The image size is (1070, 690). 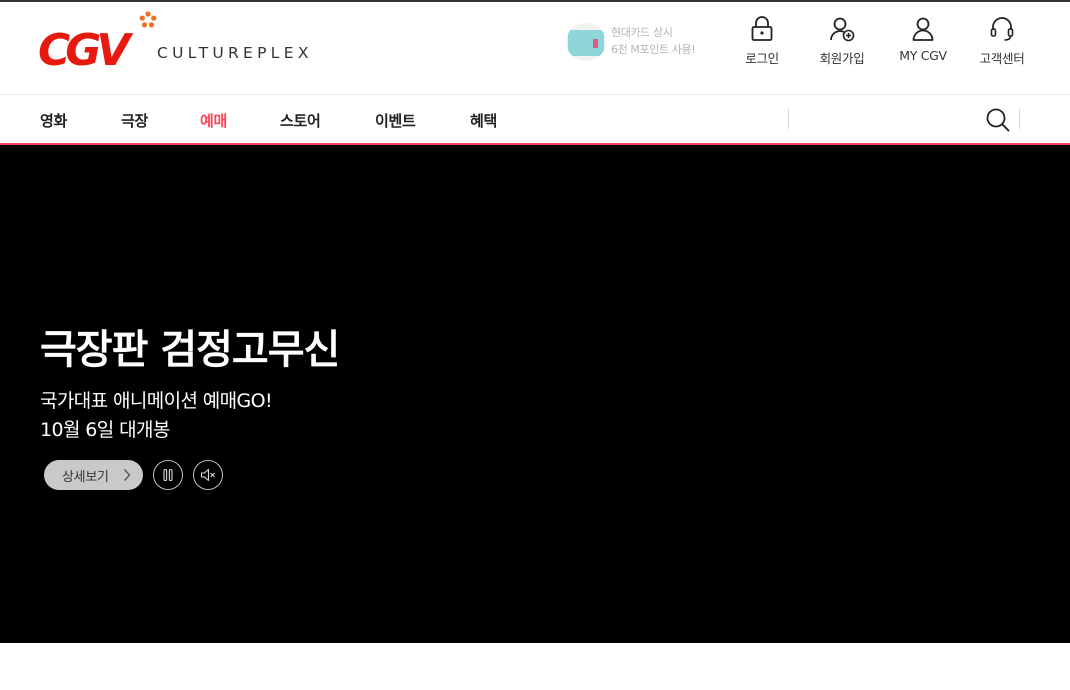 I want to click on mute-button, so click(x=208, y=475).